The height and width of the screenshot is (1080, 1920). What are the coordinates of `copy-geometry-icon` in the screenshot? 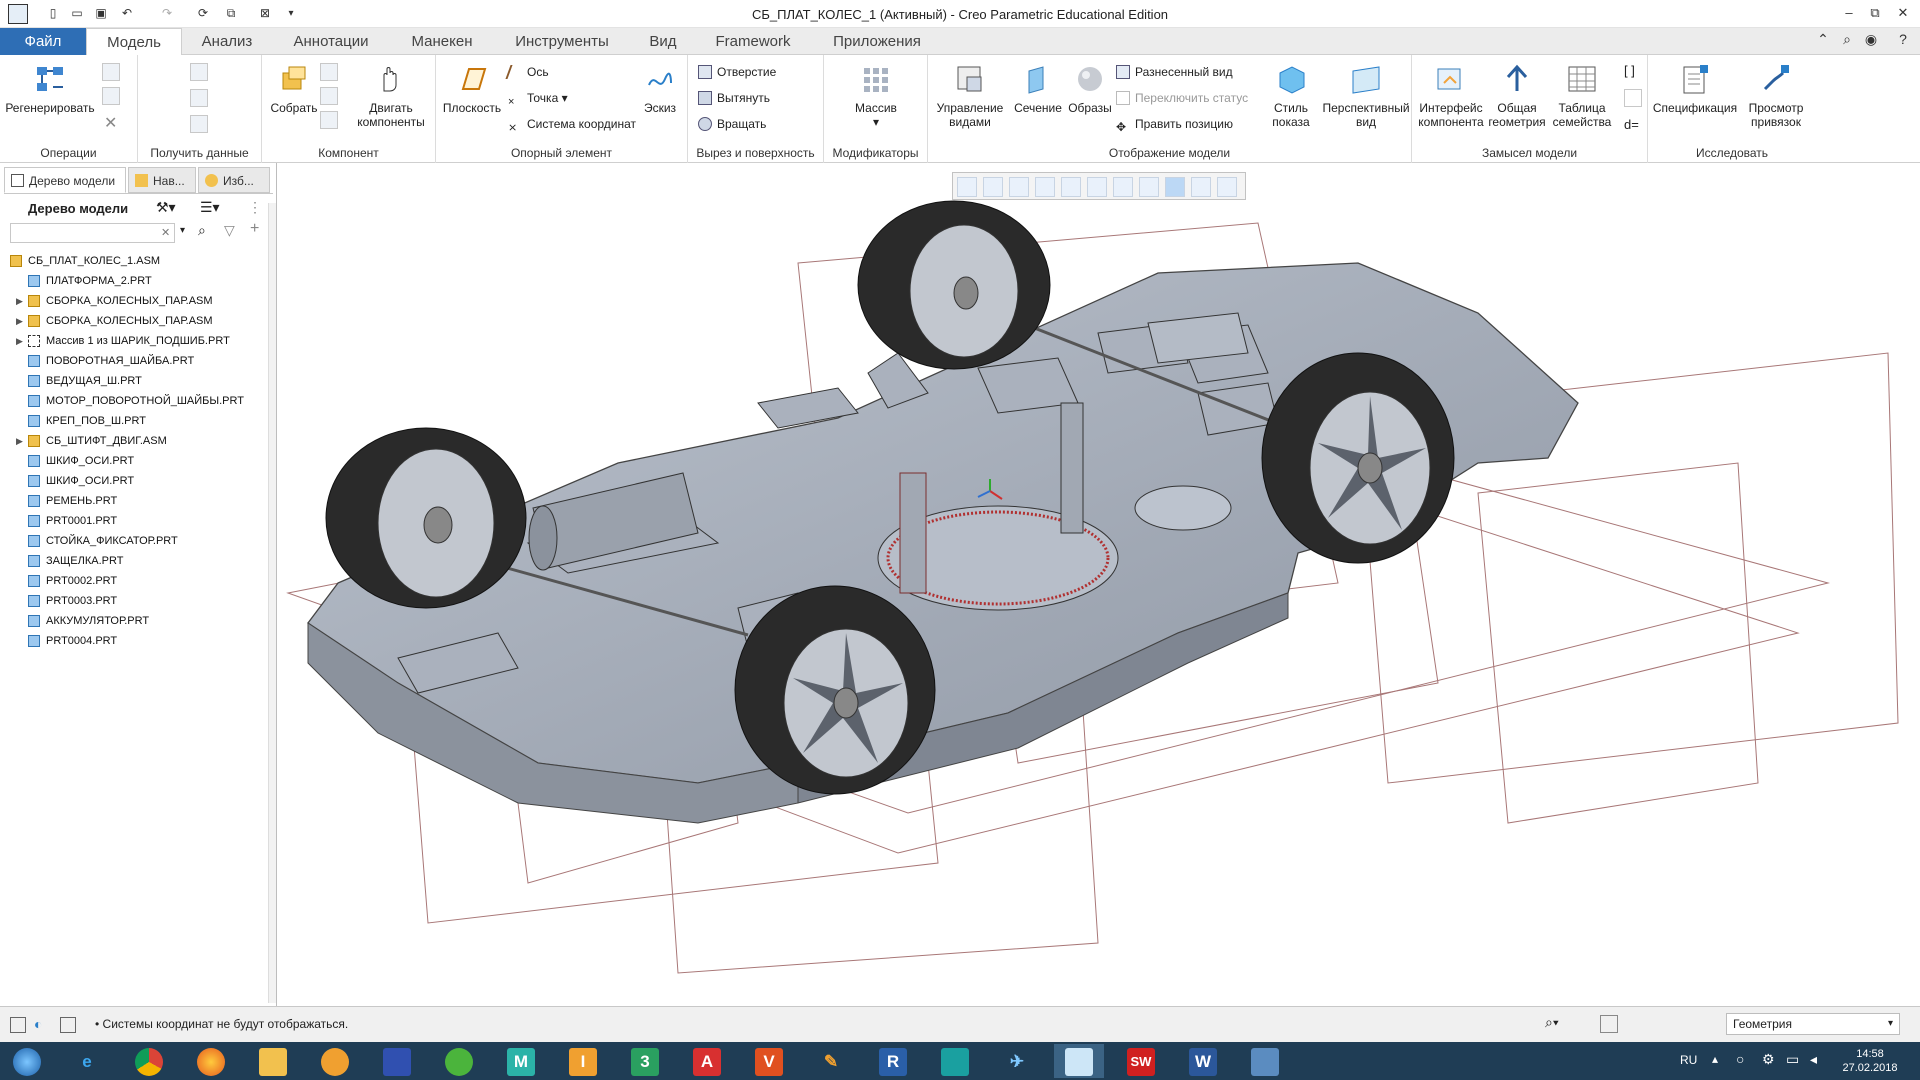 It's located at (199, 98).